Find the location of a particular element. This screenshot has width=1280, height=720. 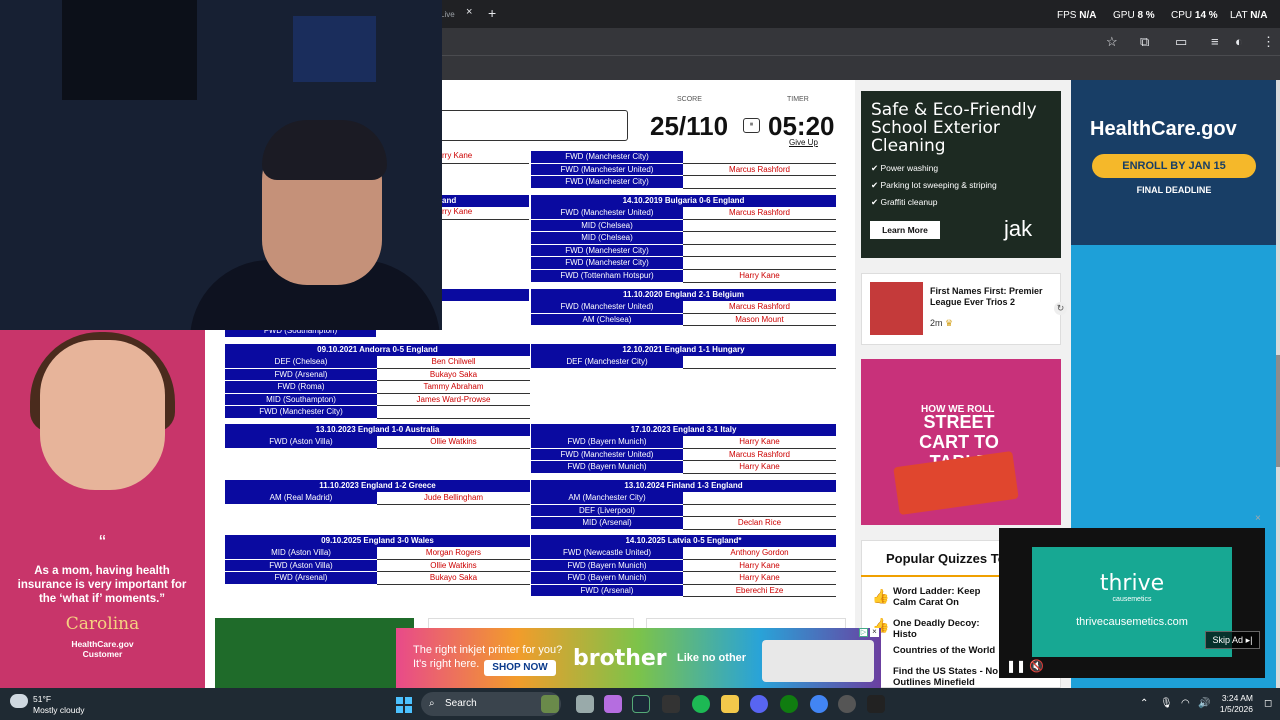

answer-cell is located at coordinates (759, 251).